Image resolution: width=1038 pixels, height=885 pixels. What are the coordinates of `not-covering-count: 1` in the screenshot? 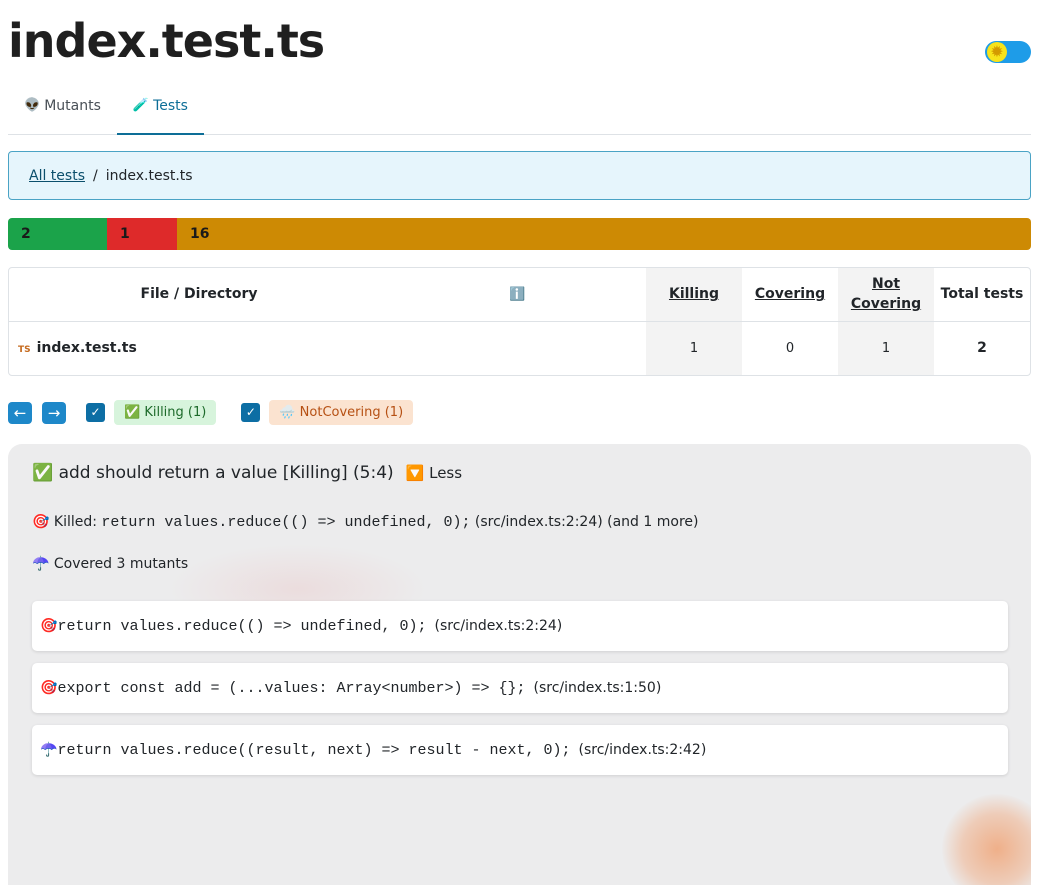 It's located at (886, 347).